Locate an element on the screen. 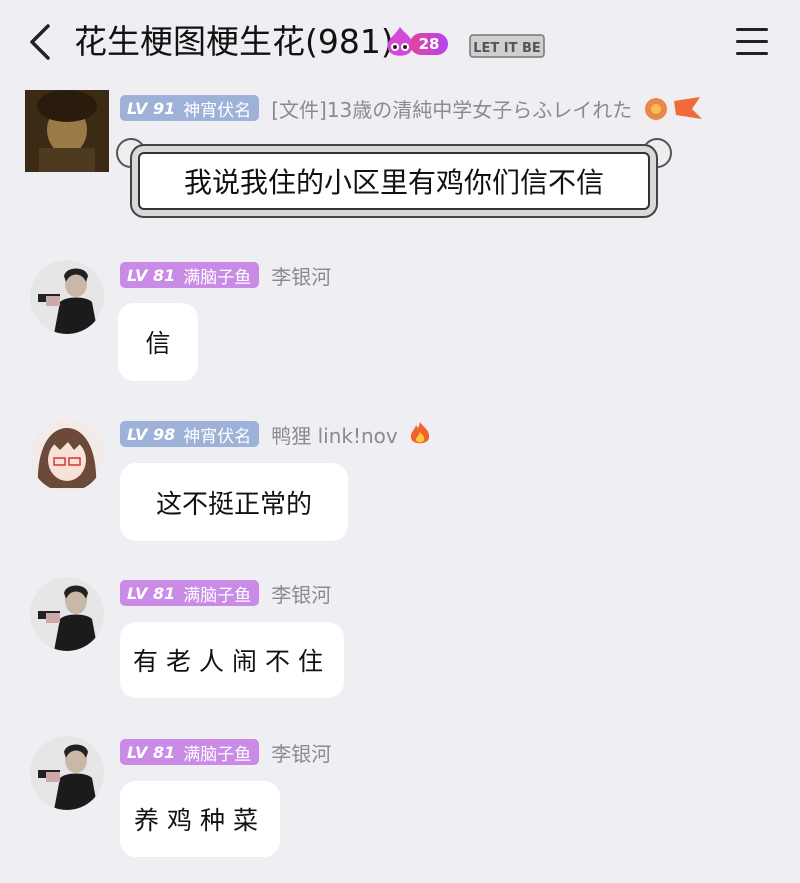 Image resolution: width=800 pixels, height=883 pixels. message-text: 我说我住的小区里有鸡你们信不信 is located at coordinates (394, 181).